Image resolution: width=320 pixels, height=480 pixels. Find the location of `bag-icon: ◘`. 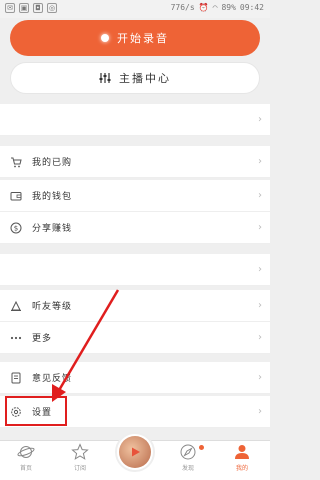

bag-icon: ◘ is located at coordinates (38, 8).